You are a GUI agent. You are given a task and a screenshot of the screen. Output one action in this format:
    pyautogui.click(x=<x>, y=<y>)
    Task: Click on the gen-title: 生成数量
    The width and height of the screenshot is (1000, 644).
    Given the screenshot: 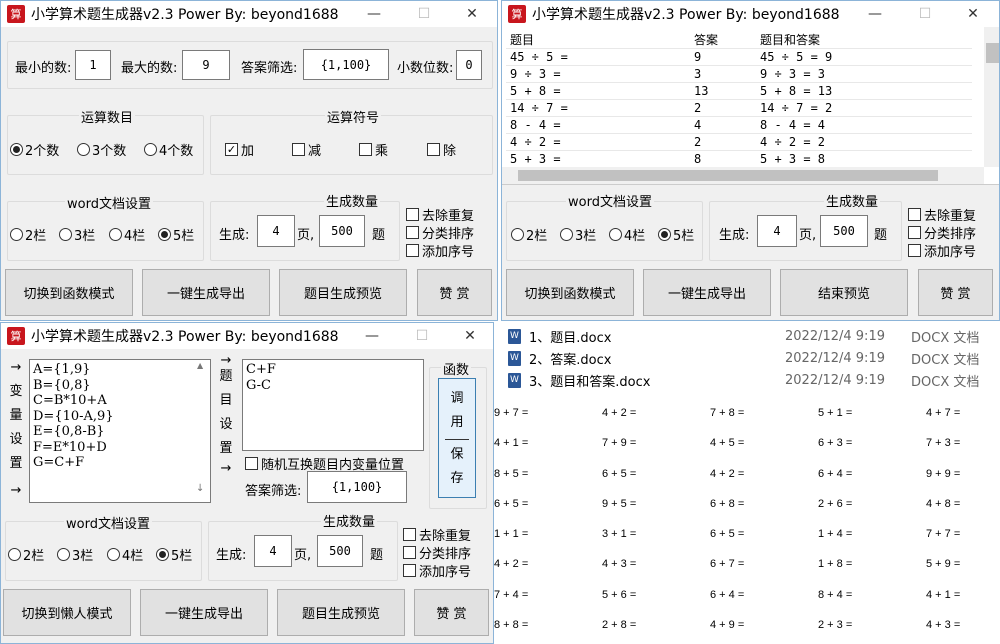 What is the action you would take?
    pyautogui.click(x=349, y=520)
    